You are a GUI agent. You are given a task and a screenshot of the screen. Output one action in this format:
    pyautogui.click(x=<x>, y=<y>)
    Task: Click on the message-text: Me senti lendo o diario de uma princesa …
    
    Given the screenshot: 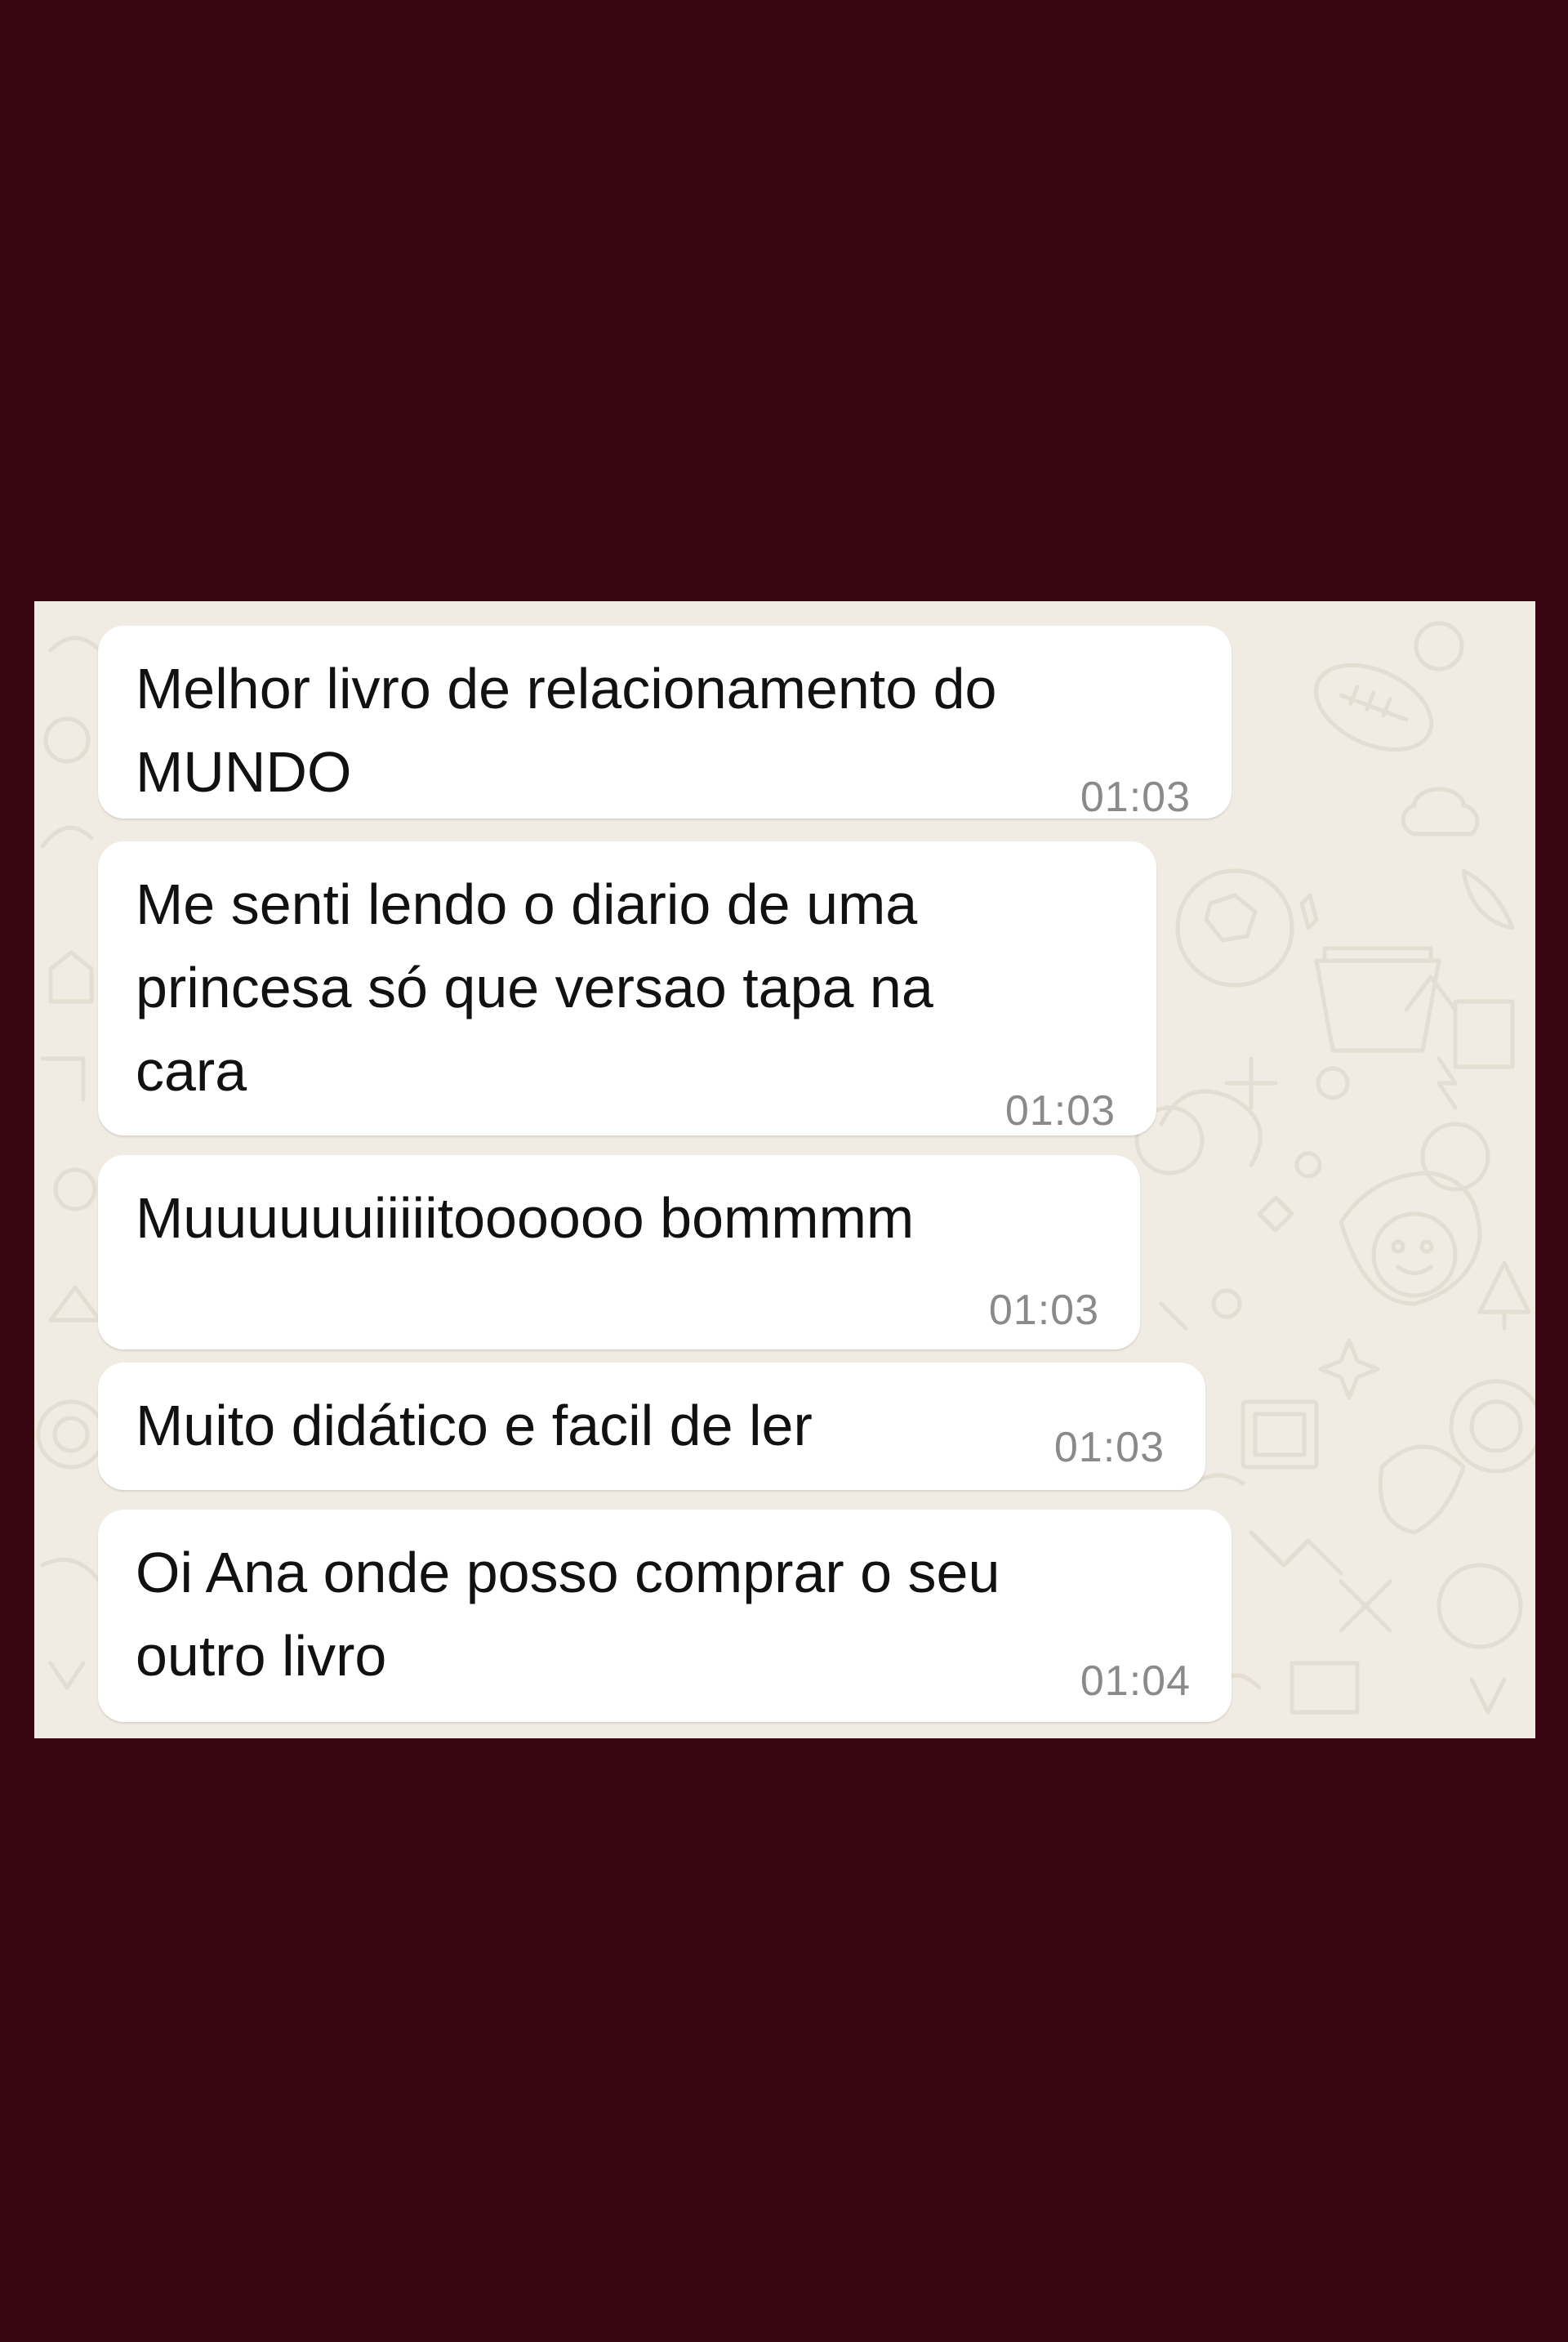 What is the action you would take?
    pyautogui.click(x=534, y=988)
    